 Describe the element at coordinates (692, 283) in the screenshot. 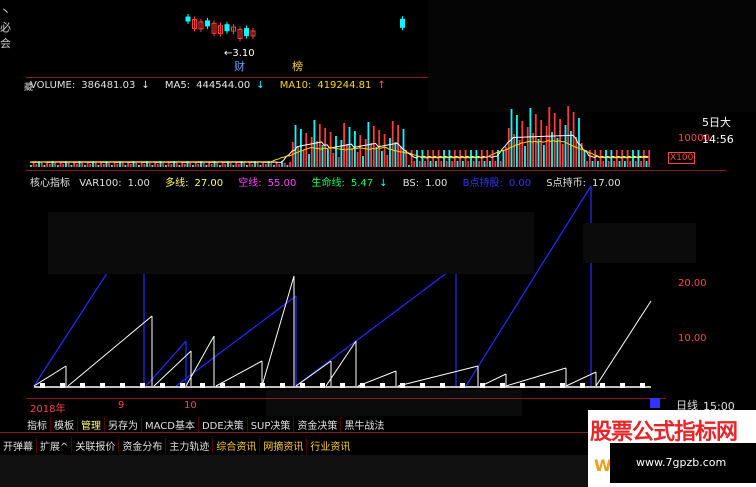

I see `indicator-axis-20: 20.00` at that location.